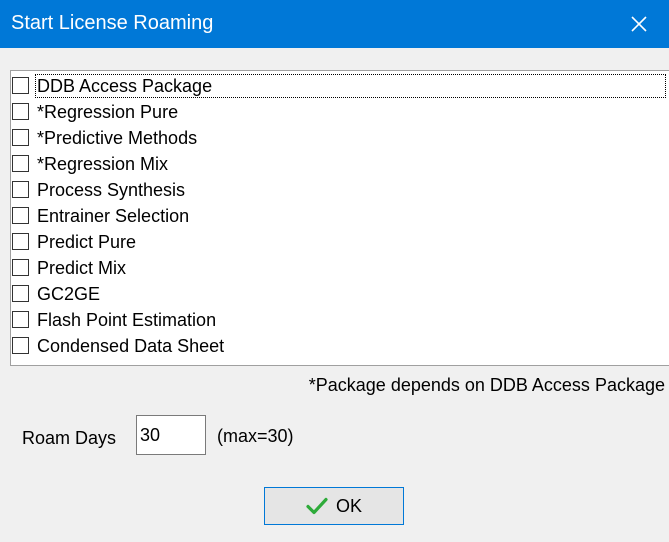 The width and height of the screenshot is (669, 542). What do you see at coordinates (334, 24) in the screenshot?
I see `title-bar: Start License Roaming` at bounding box center [334, 24].